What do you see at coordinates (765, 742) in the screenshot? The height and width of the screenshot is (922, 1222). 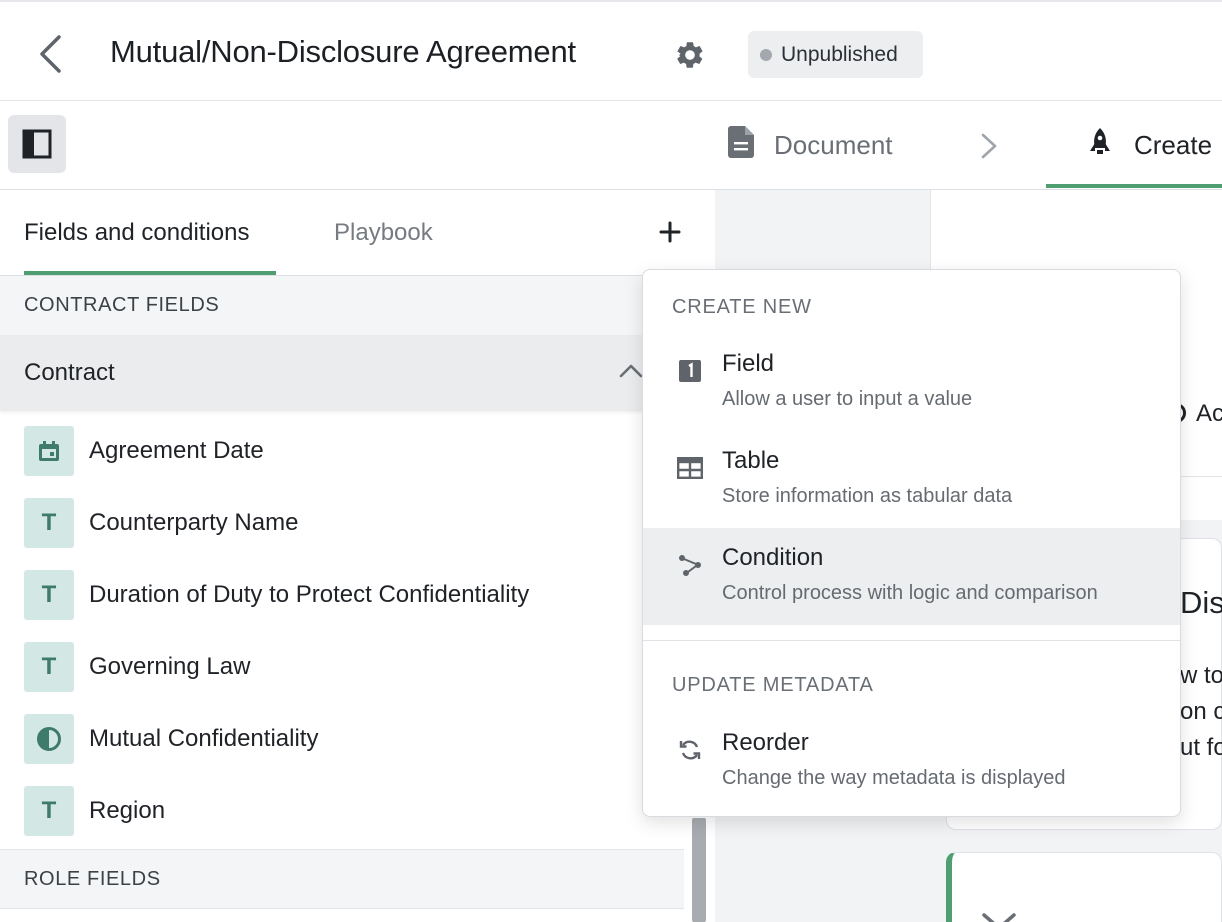 I see `menu-item-title: Reorder` at bounding box center [765, 742].